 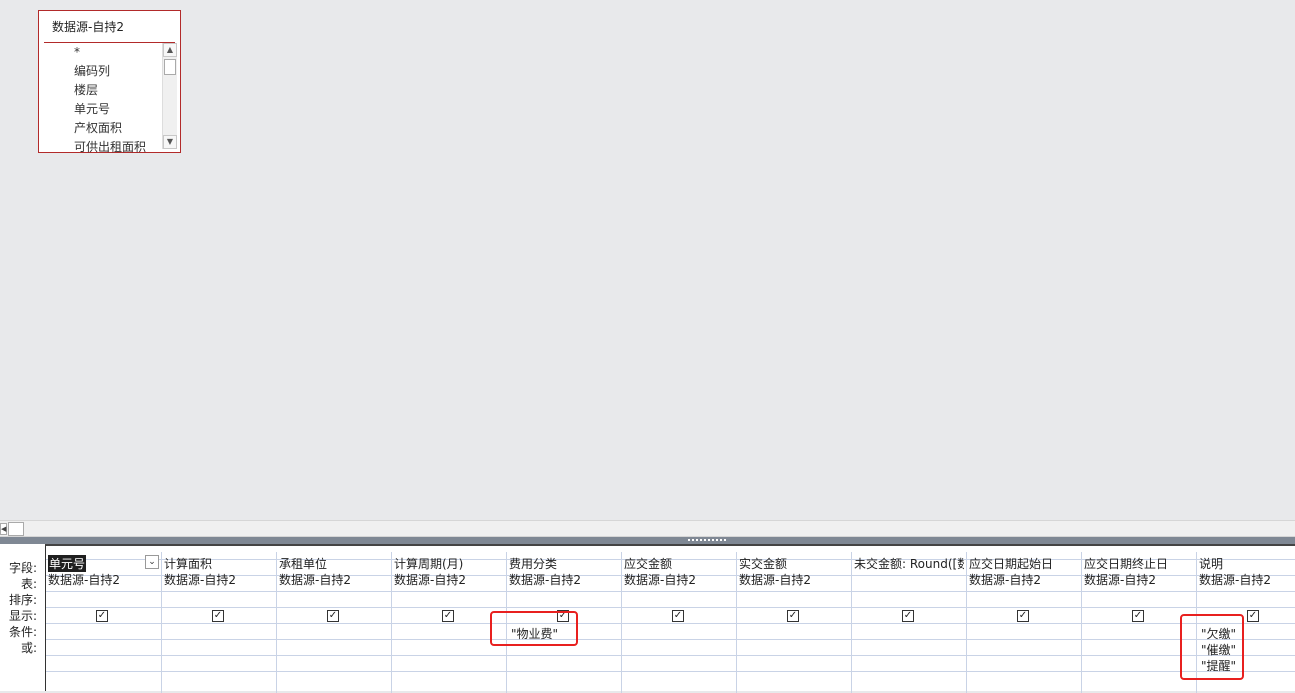 I want to click on field-item: 楼层, so click(x=100, y=90).